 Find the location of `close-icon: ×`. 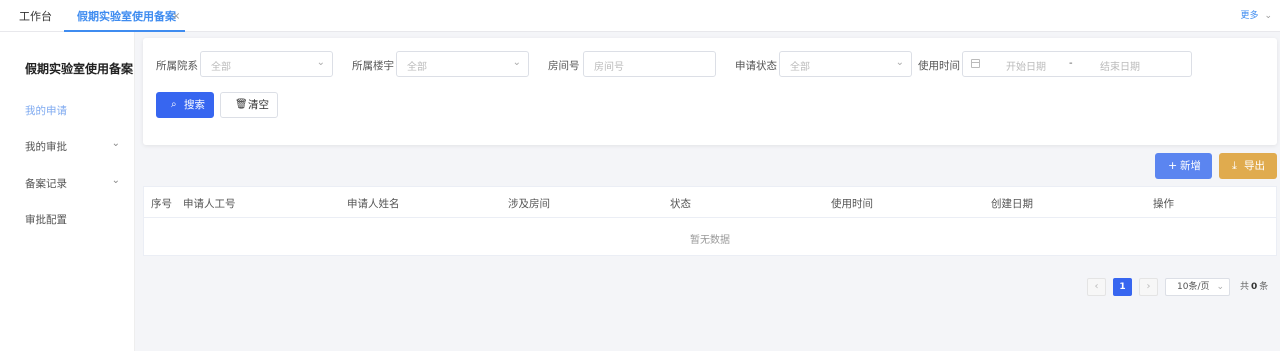

close-icon: × is located at coordinates (176, 17).